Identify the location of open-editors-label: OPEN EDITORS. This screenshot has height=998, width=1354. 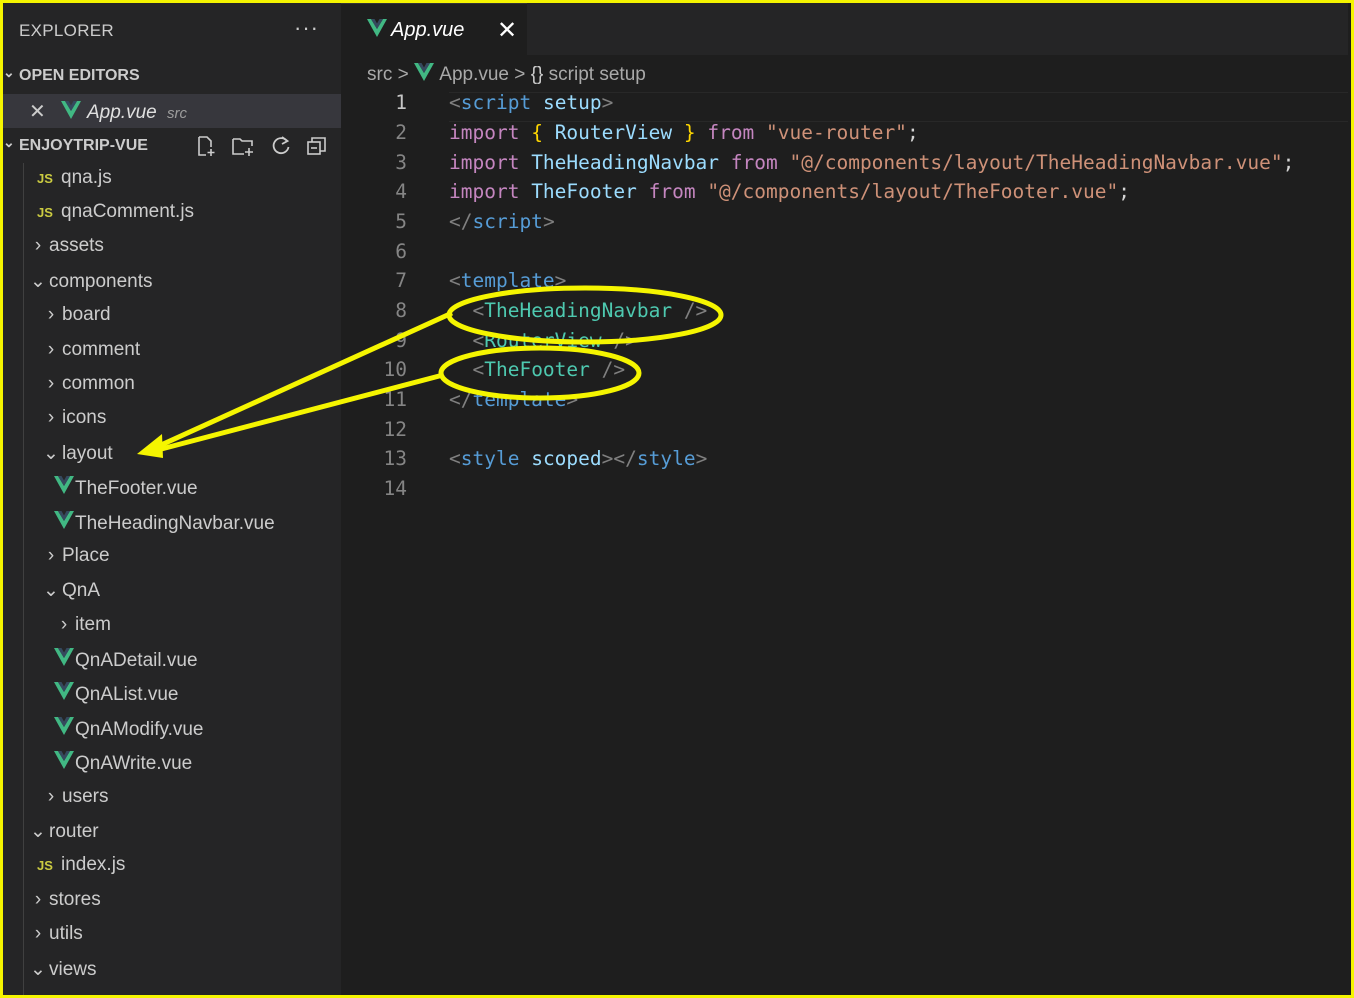
(79, 75).